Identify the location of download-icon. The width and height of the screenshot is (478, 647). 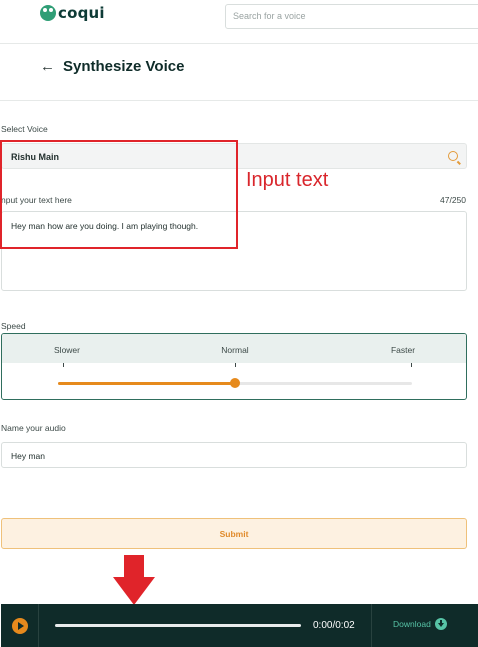
(440, 624).